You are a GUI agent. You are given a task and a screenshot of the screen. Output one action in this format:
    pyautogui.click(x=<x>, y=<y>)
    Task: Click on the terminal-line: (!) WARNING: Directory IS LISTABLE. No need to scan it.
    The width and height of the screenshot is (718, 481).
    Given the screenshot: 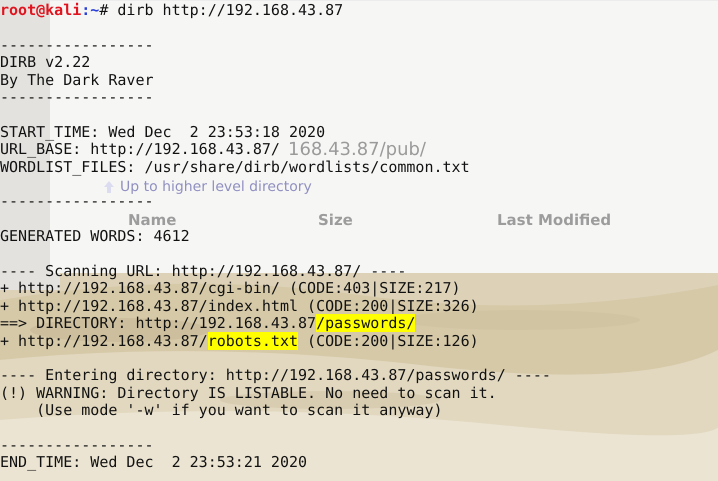 What is the action you would take?
    pyautogui.click(x=248, y=393)
    